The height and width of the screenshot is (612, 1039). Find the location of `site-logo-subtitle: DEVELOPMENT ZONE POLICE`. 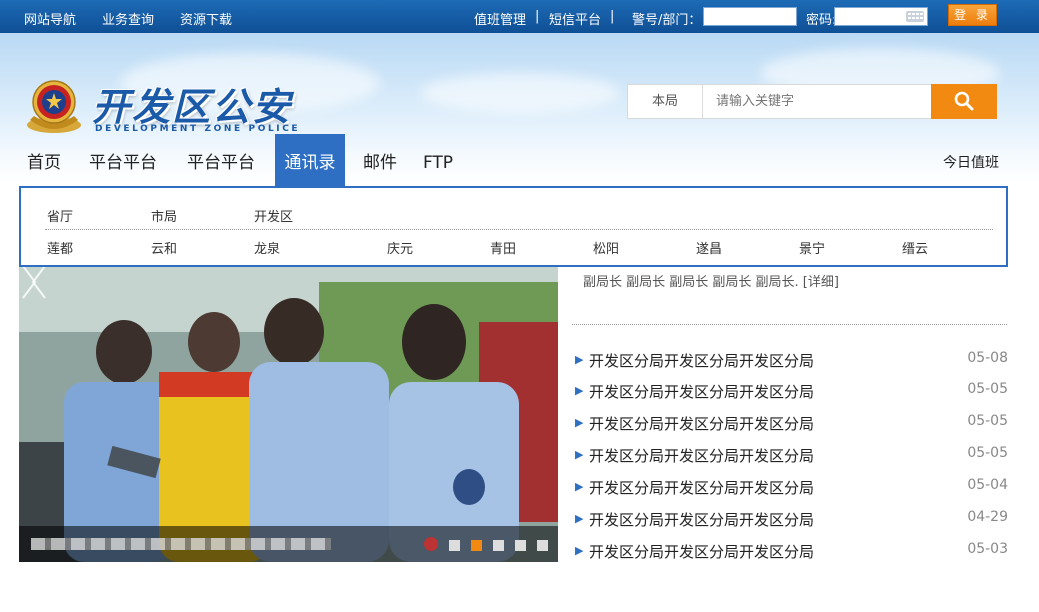

site-logo-subtitle: DEVELOPMENT ZONE POLICE is located at coordinates (198, 129).